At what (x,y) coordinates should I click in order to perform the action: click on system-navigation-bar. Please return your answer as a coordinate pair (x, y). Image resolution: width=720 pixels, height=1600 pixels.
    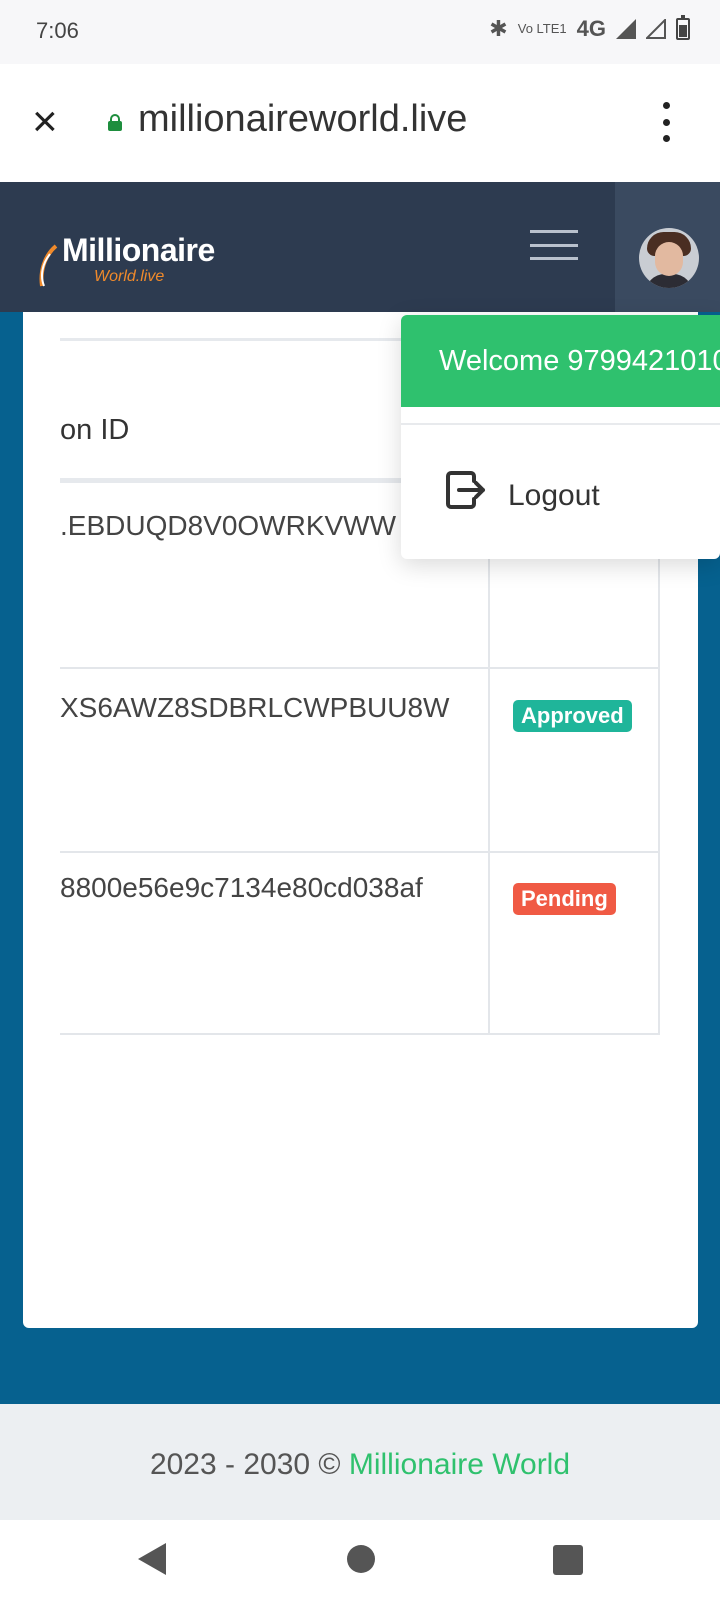
    Looking at the image, I should click on (360, 1560).